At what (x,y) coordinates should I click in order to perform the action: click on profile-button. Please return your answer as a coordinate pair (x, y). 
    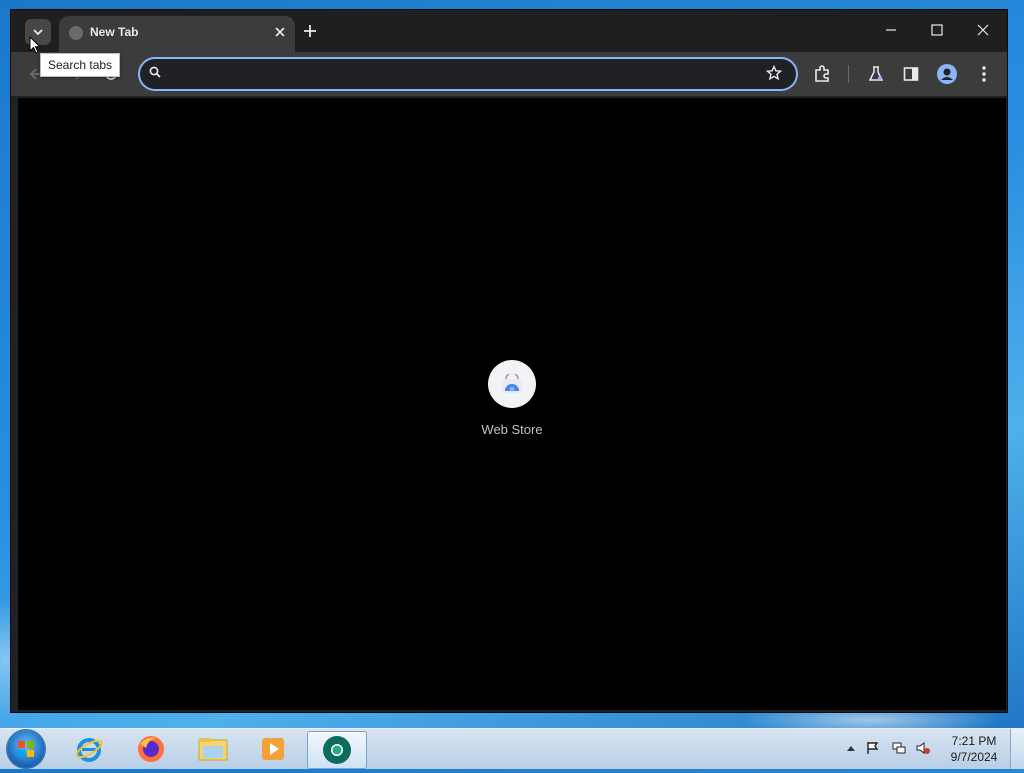
    Looking at the image, I should click on (947, 74).